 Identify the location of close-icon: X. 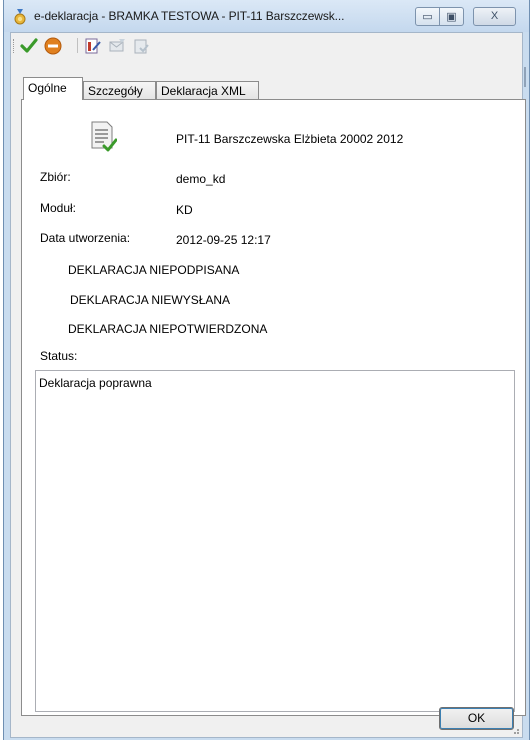
(494, 16).